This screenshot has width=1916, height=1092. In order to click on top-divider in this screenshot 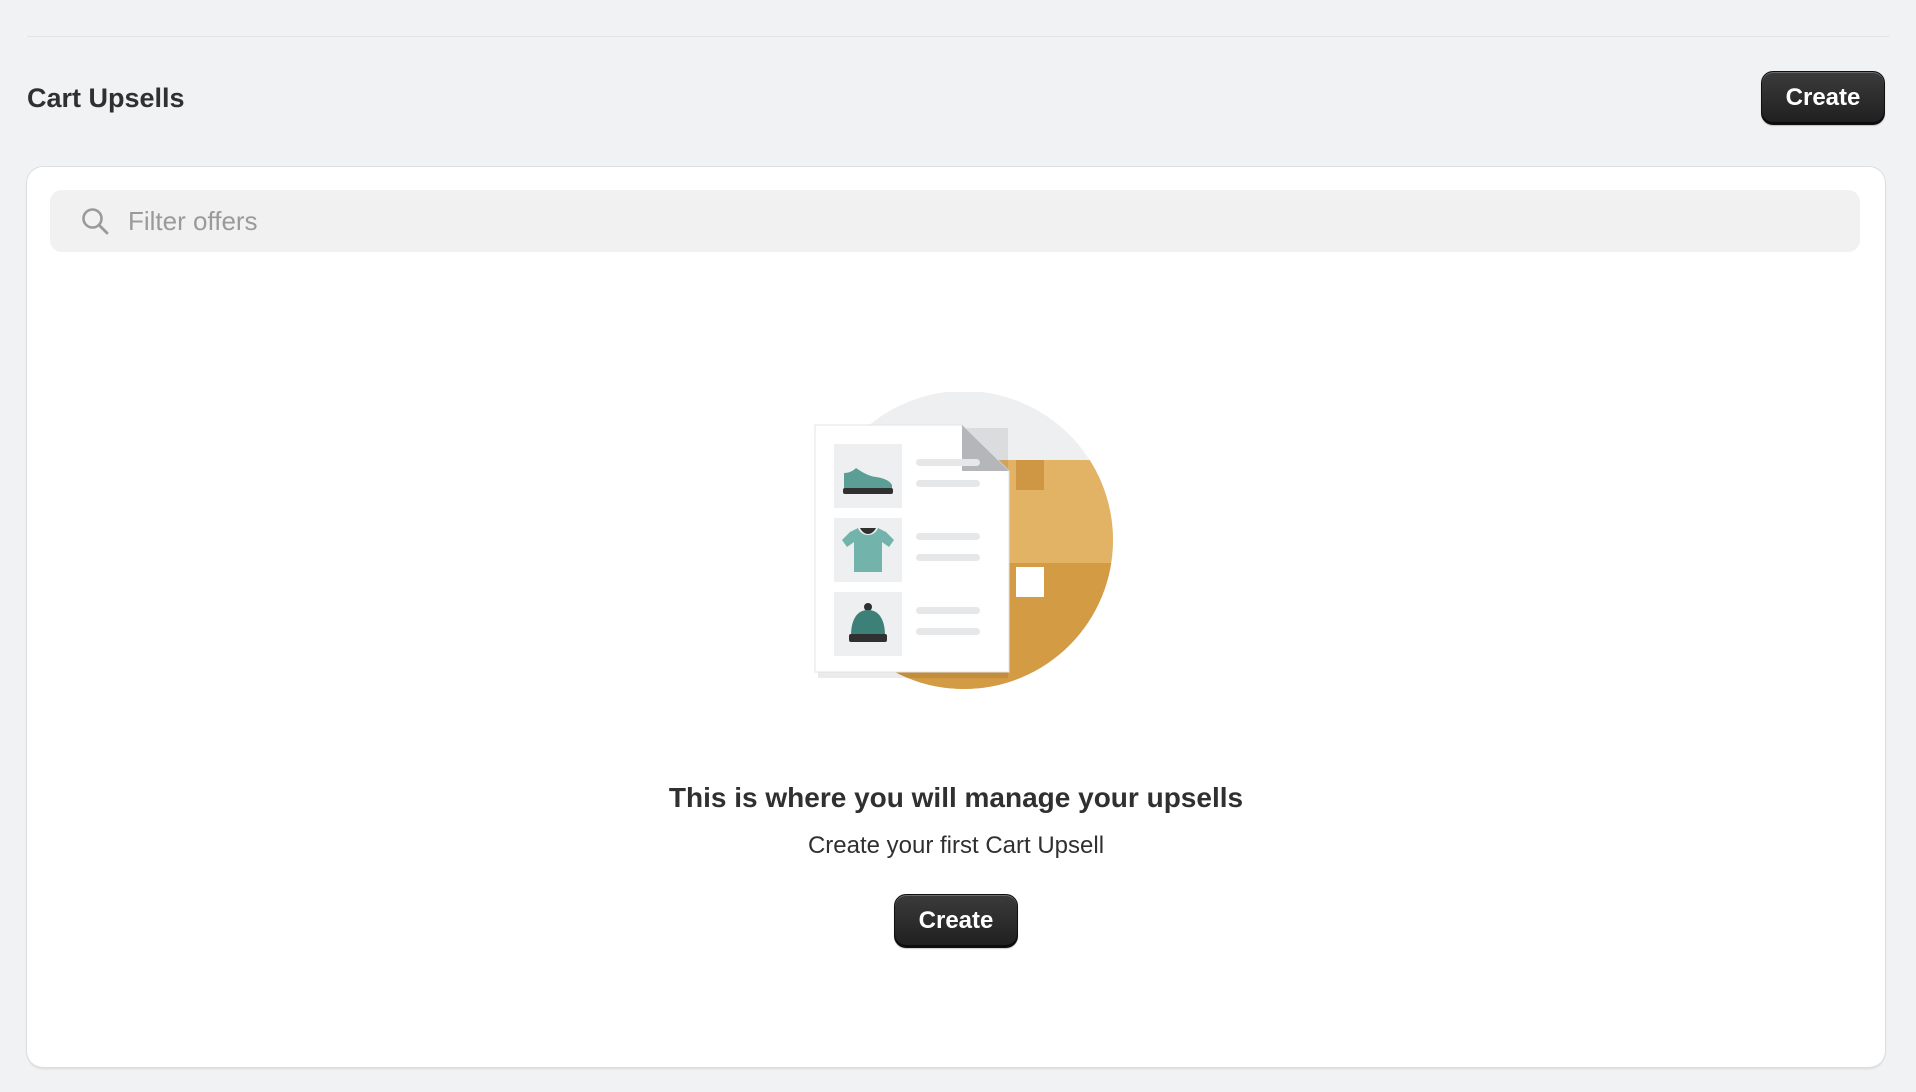, I will do `click(958, 36)`.